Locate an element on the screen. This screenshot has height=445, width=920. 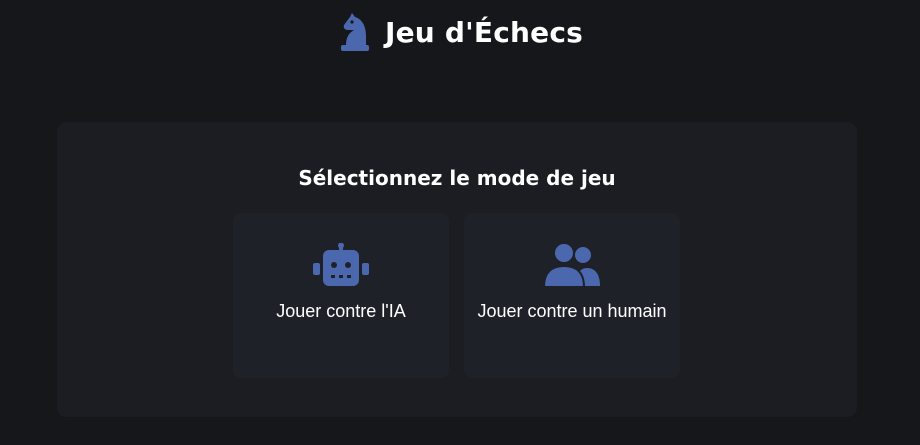
play-vs-human-label: Jouer contre un humain is located at coordinates (572, 311).